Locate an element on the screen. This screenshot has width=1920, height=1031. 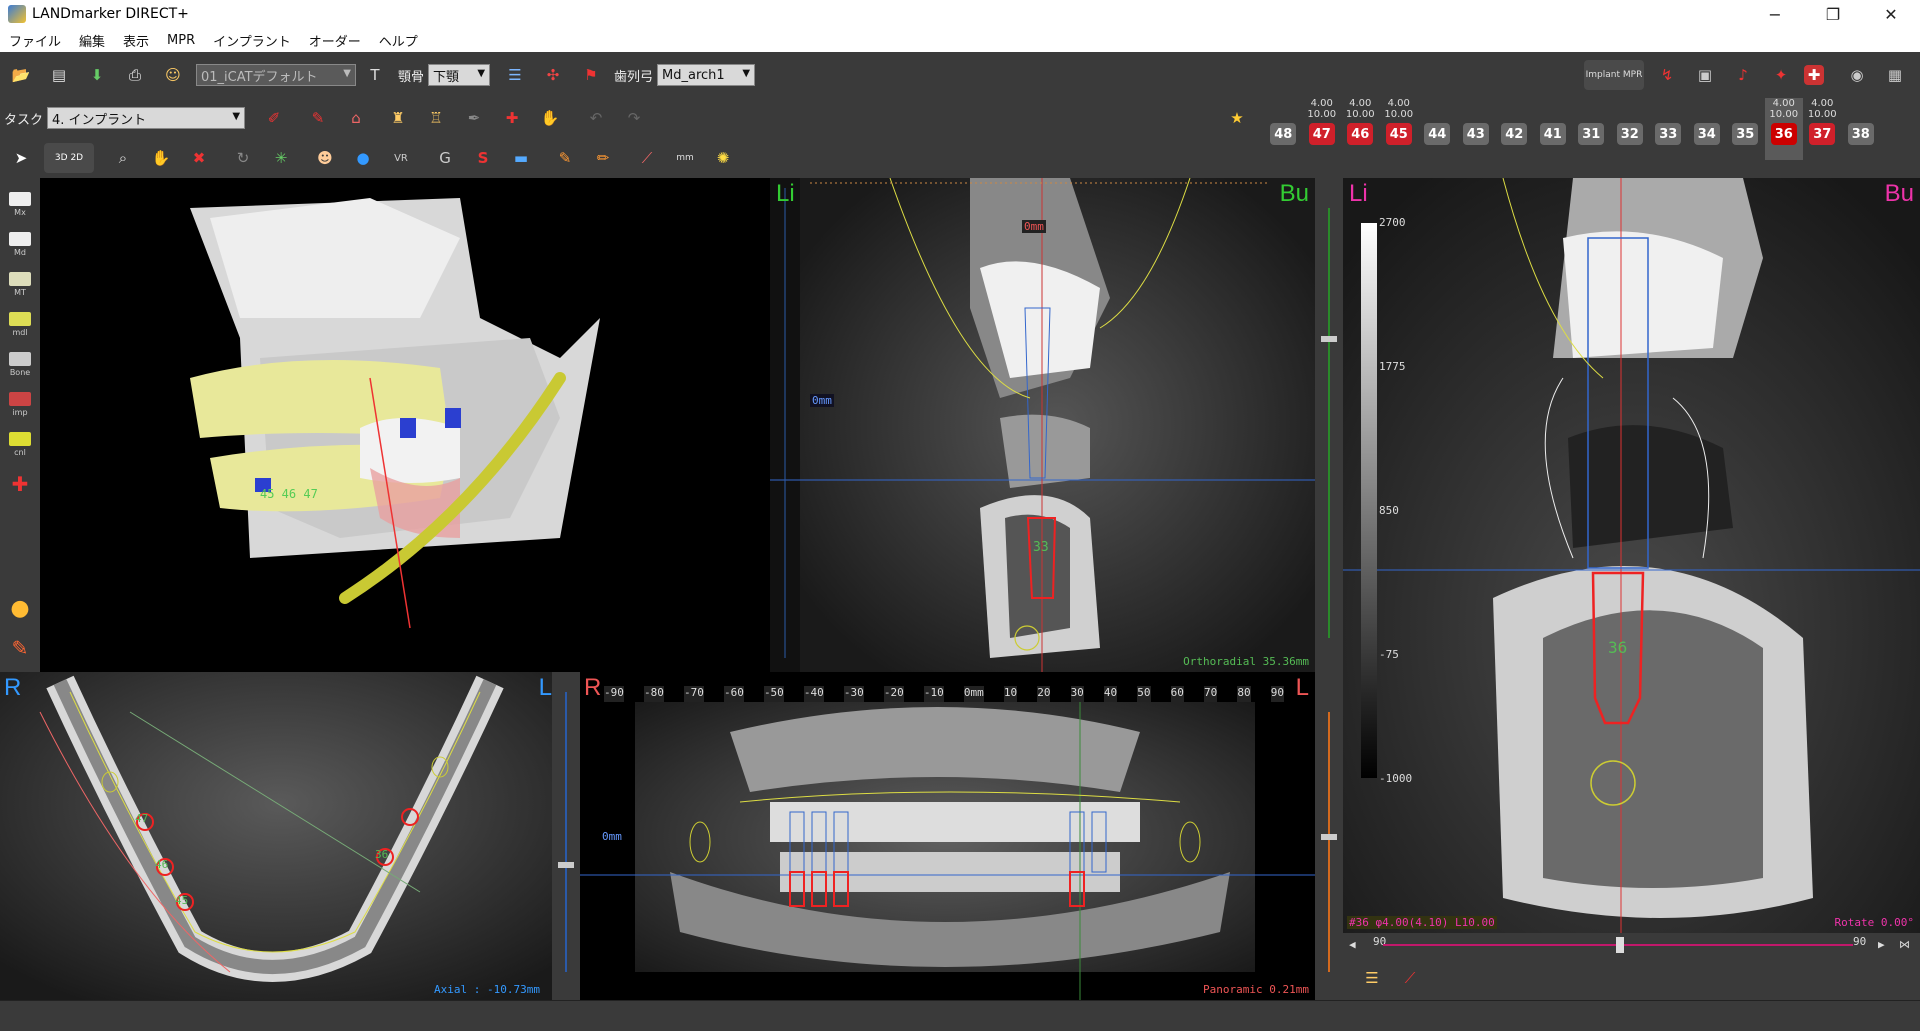
home-icon: ⌂ is located at coordinates (356, 118).